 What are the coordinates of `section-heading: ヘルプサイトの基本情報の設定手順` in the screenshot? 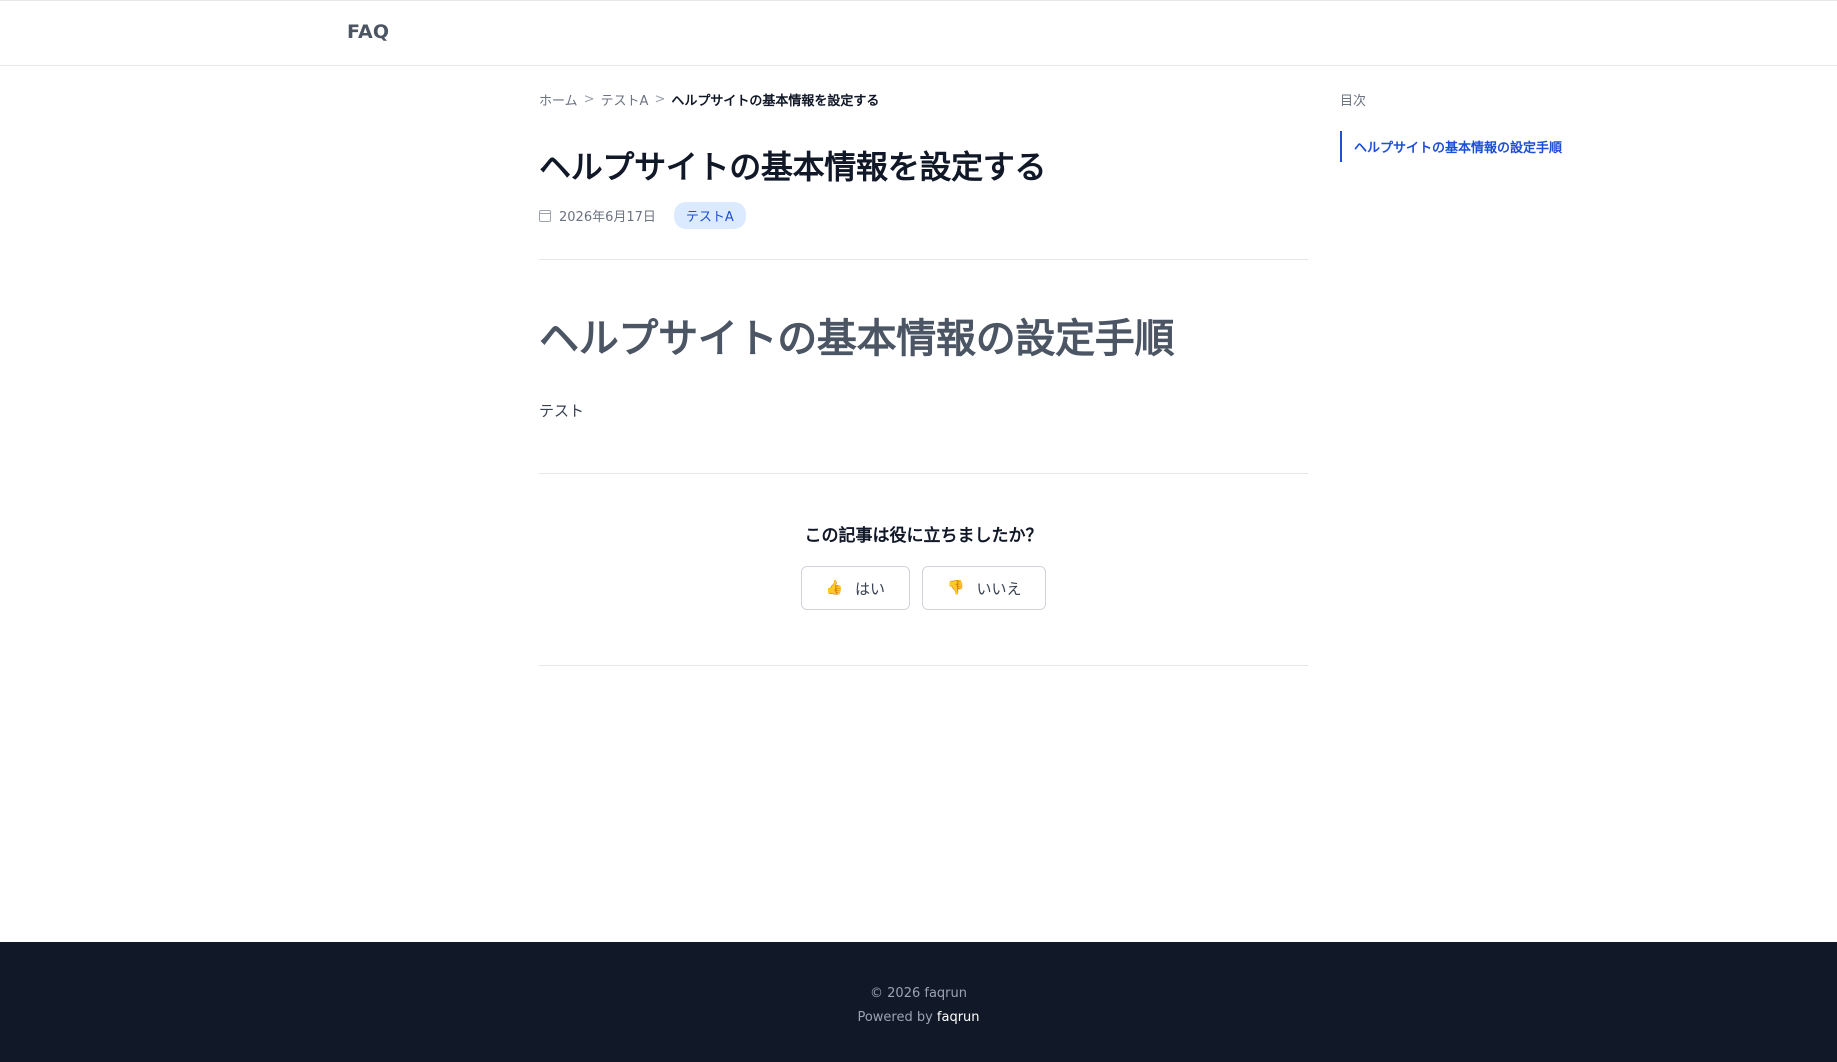 It's located at (857, 339).